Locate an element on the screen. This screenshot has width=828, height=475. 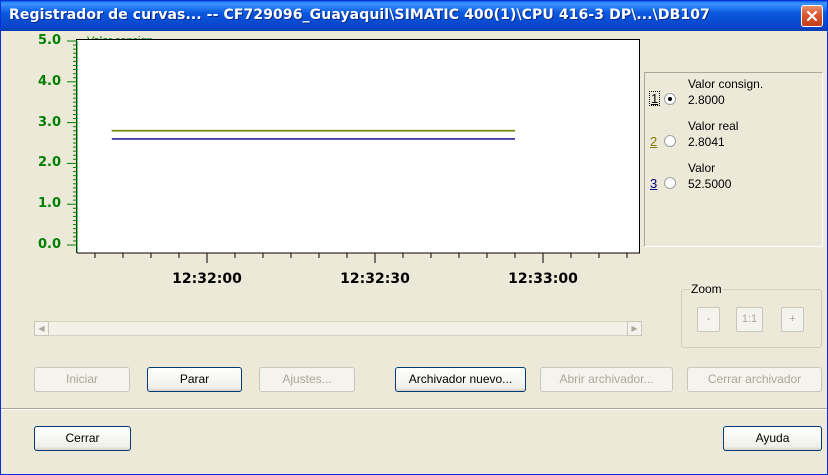
legend-item-2: 2 Valor real 2.8041 is located at coordinates (734, 136).